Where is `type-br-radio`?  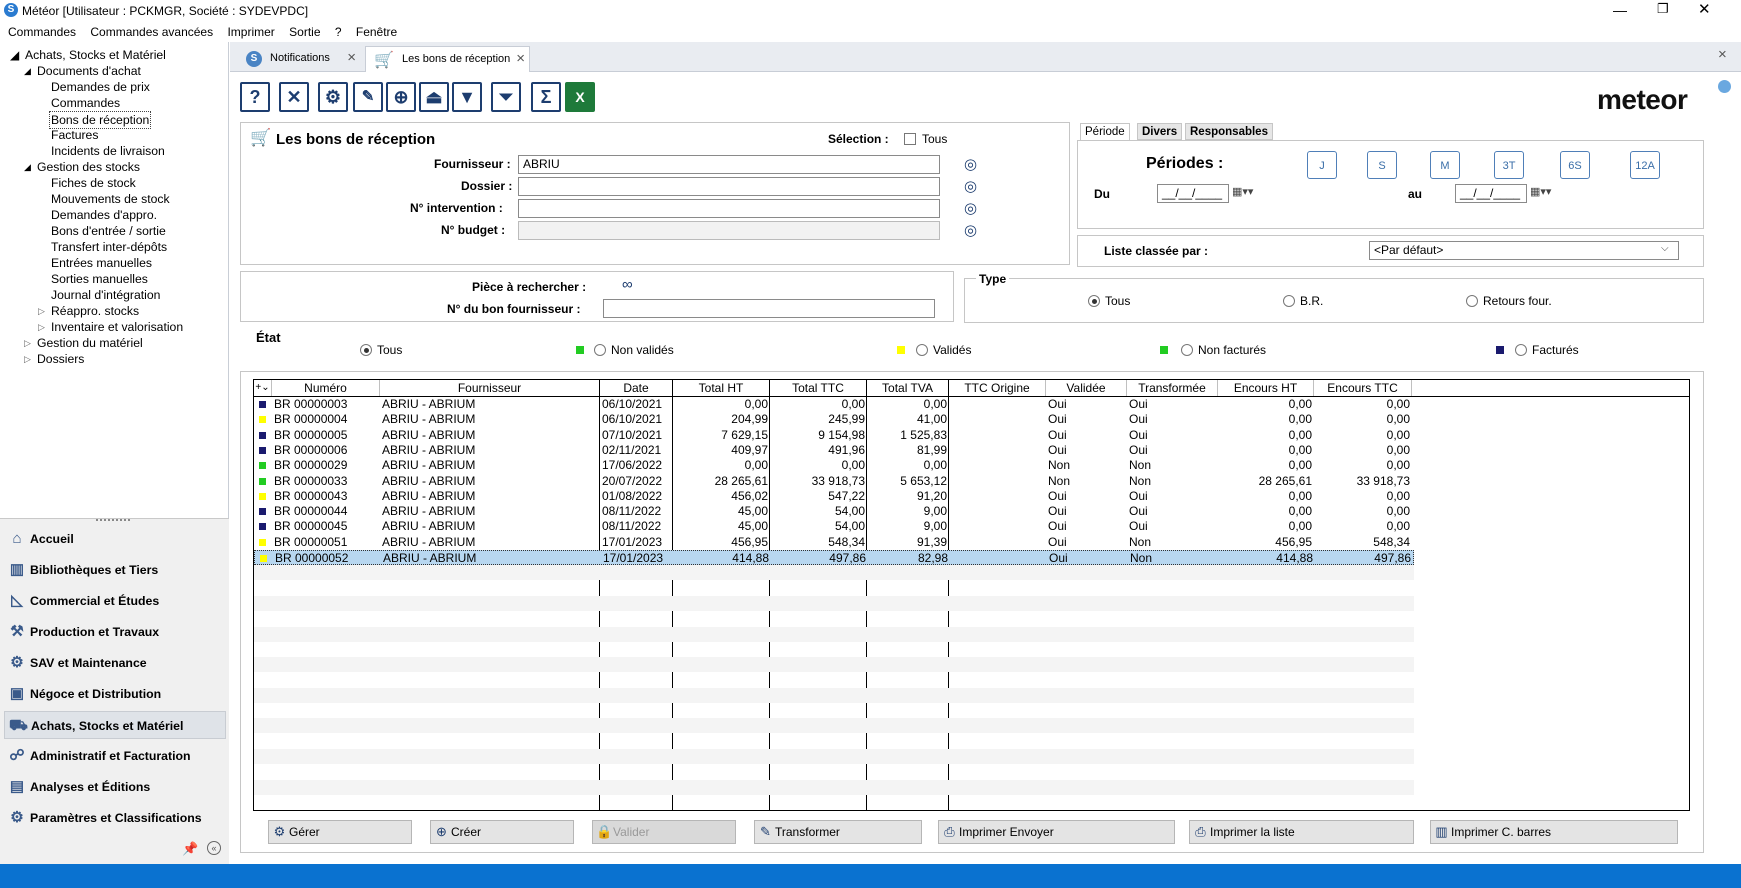 type-br-radio is located at coordinates (1289, 301).